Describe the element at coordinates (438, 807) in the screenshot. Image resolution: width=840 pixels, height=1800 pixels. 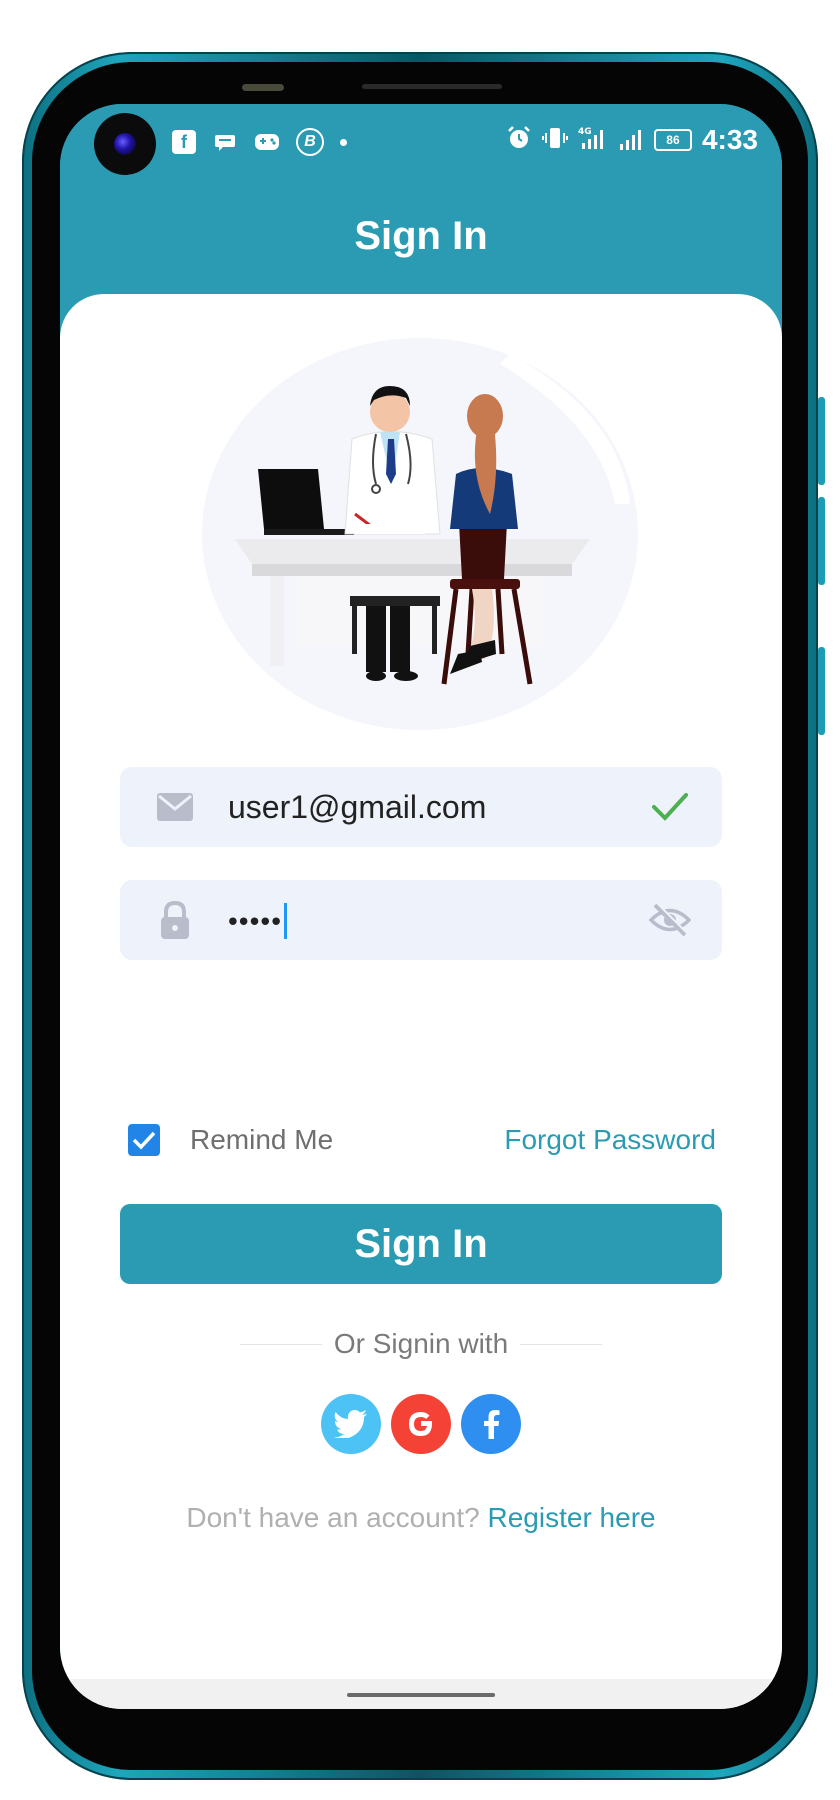
I see `email-input: user1@gmail.com` at that location.